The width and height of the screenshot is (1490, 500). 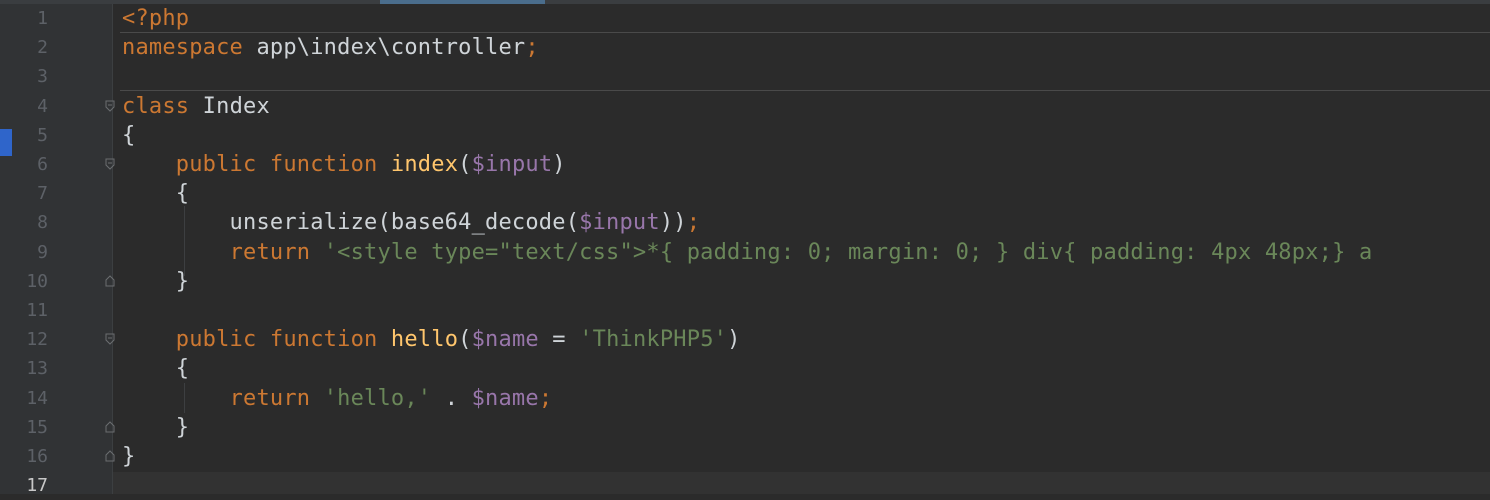 What do you see at coordinates (42, 223) in the screenshot?
I see `line-number: 8` at bounding box center [42, 223].